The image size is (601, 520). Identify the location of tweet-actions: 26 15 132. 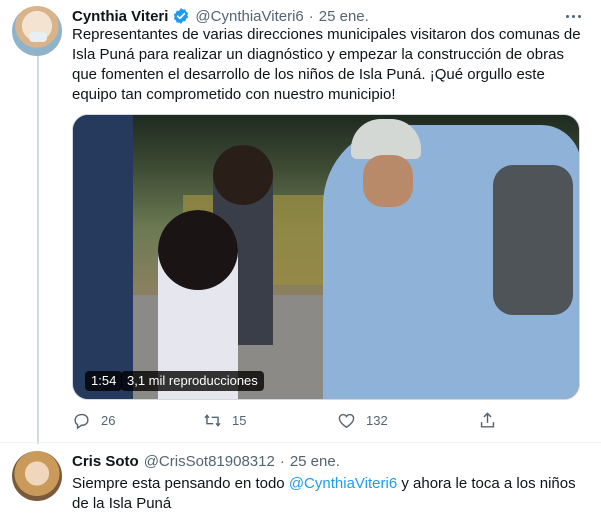
(287, 420).